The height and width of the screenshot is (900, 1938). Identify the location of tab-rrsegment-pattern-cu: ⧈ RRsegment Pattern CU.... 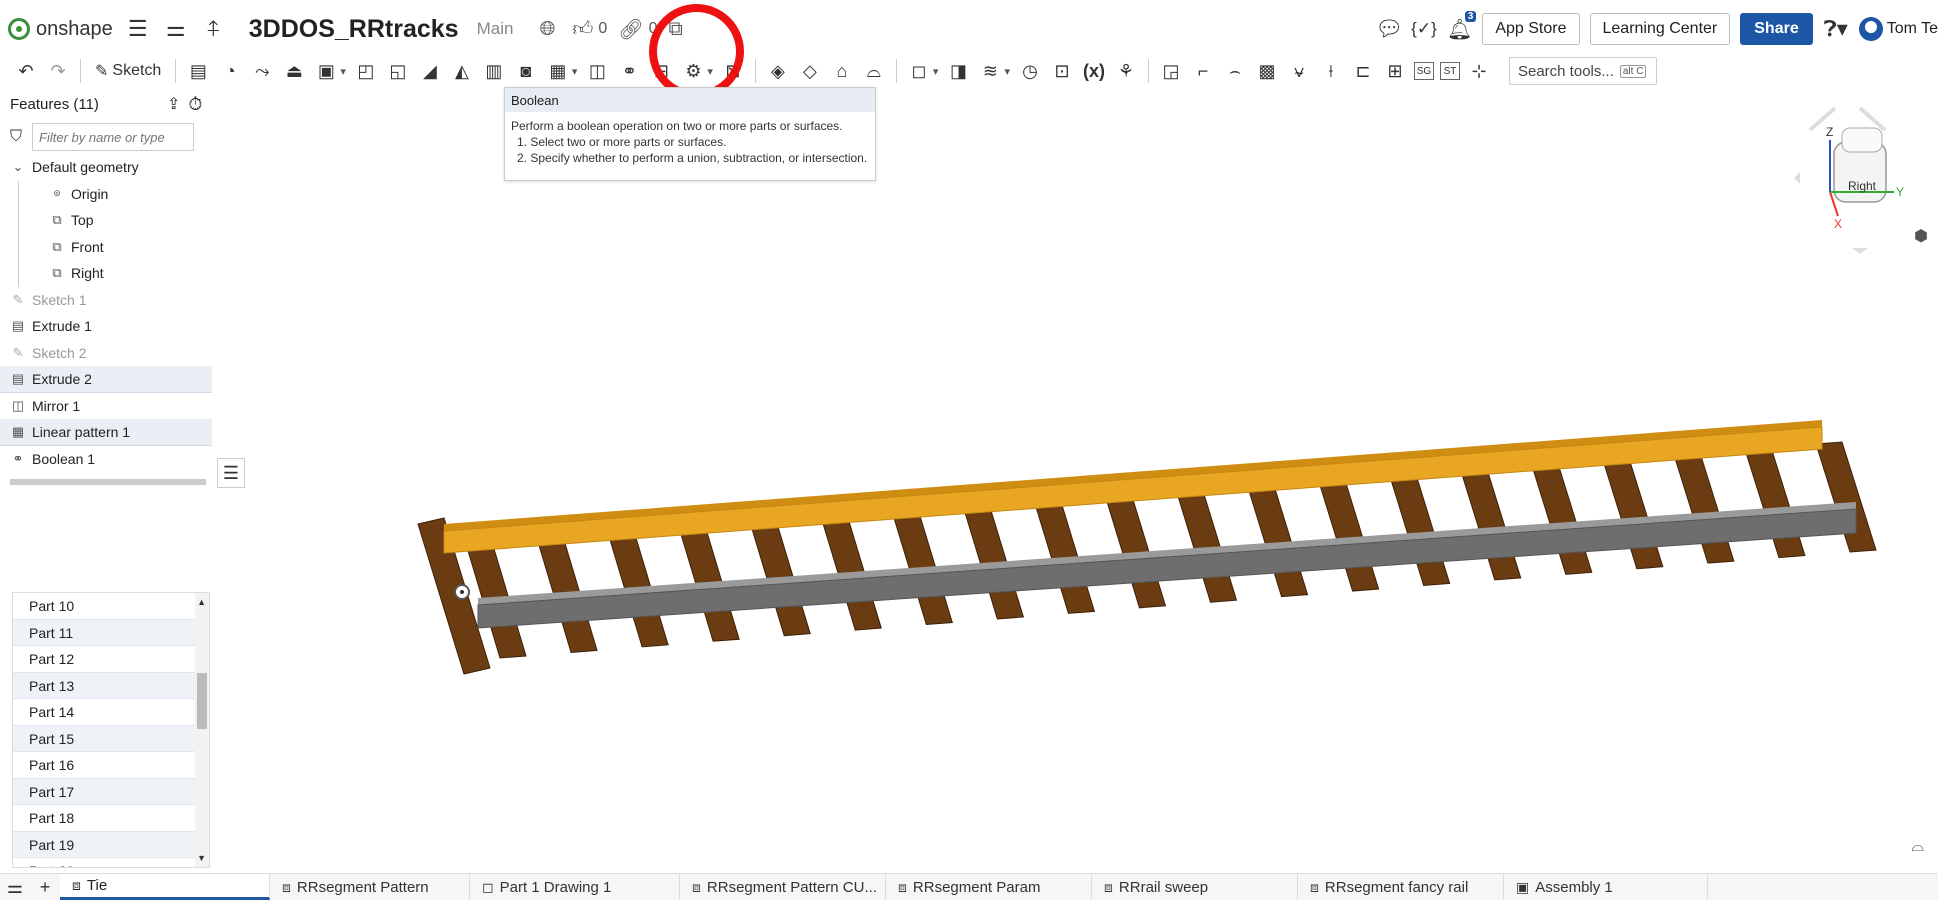
(783, 887).